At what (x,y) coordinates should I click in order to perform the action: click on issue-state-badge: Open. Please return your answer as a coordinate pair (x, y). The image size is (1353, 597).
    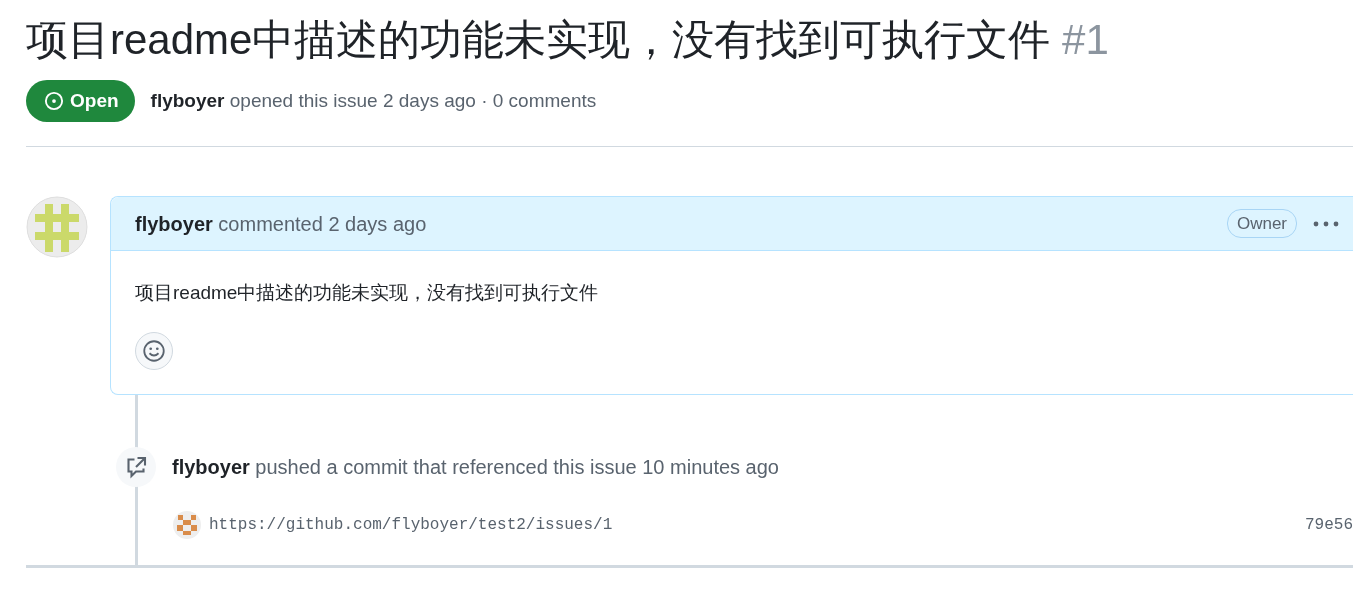
    Looking at the image, I should click on (80, 101).